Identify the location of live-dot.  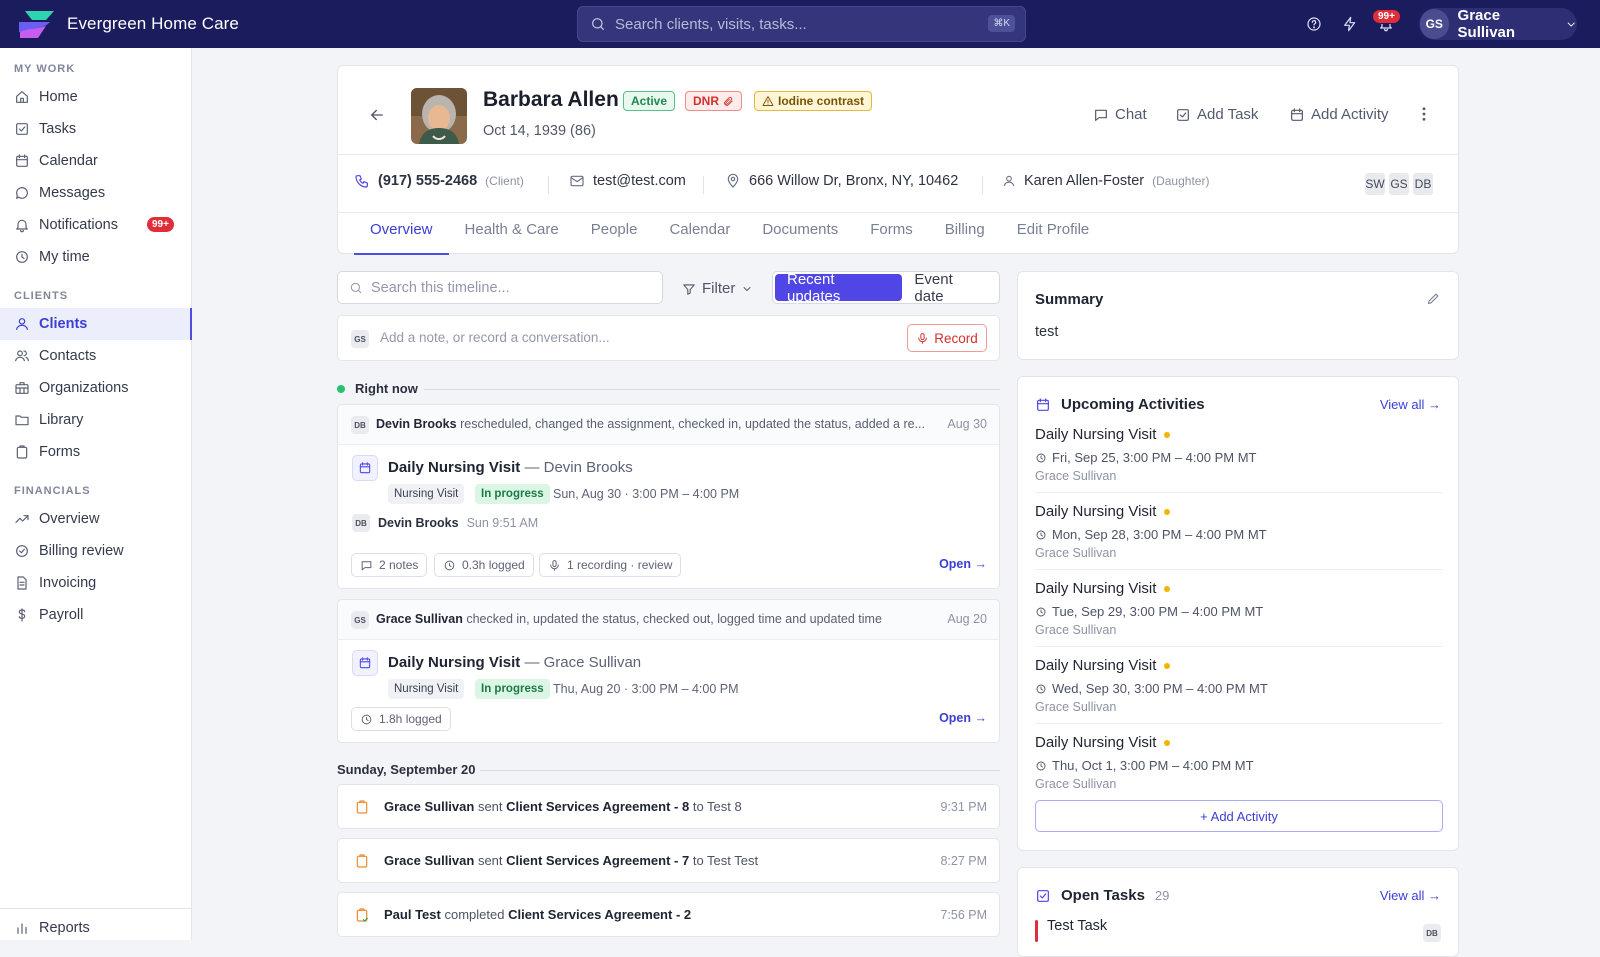
(341, 388).